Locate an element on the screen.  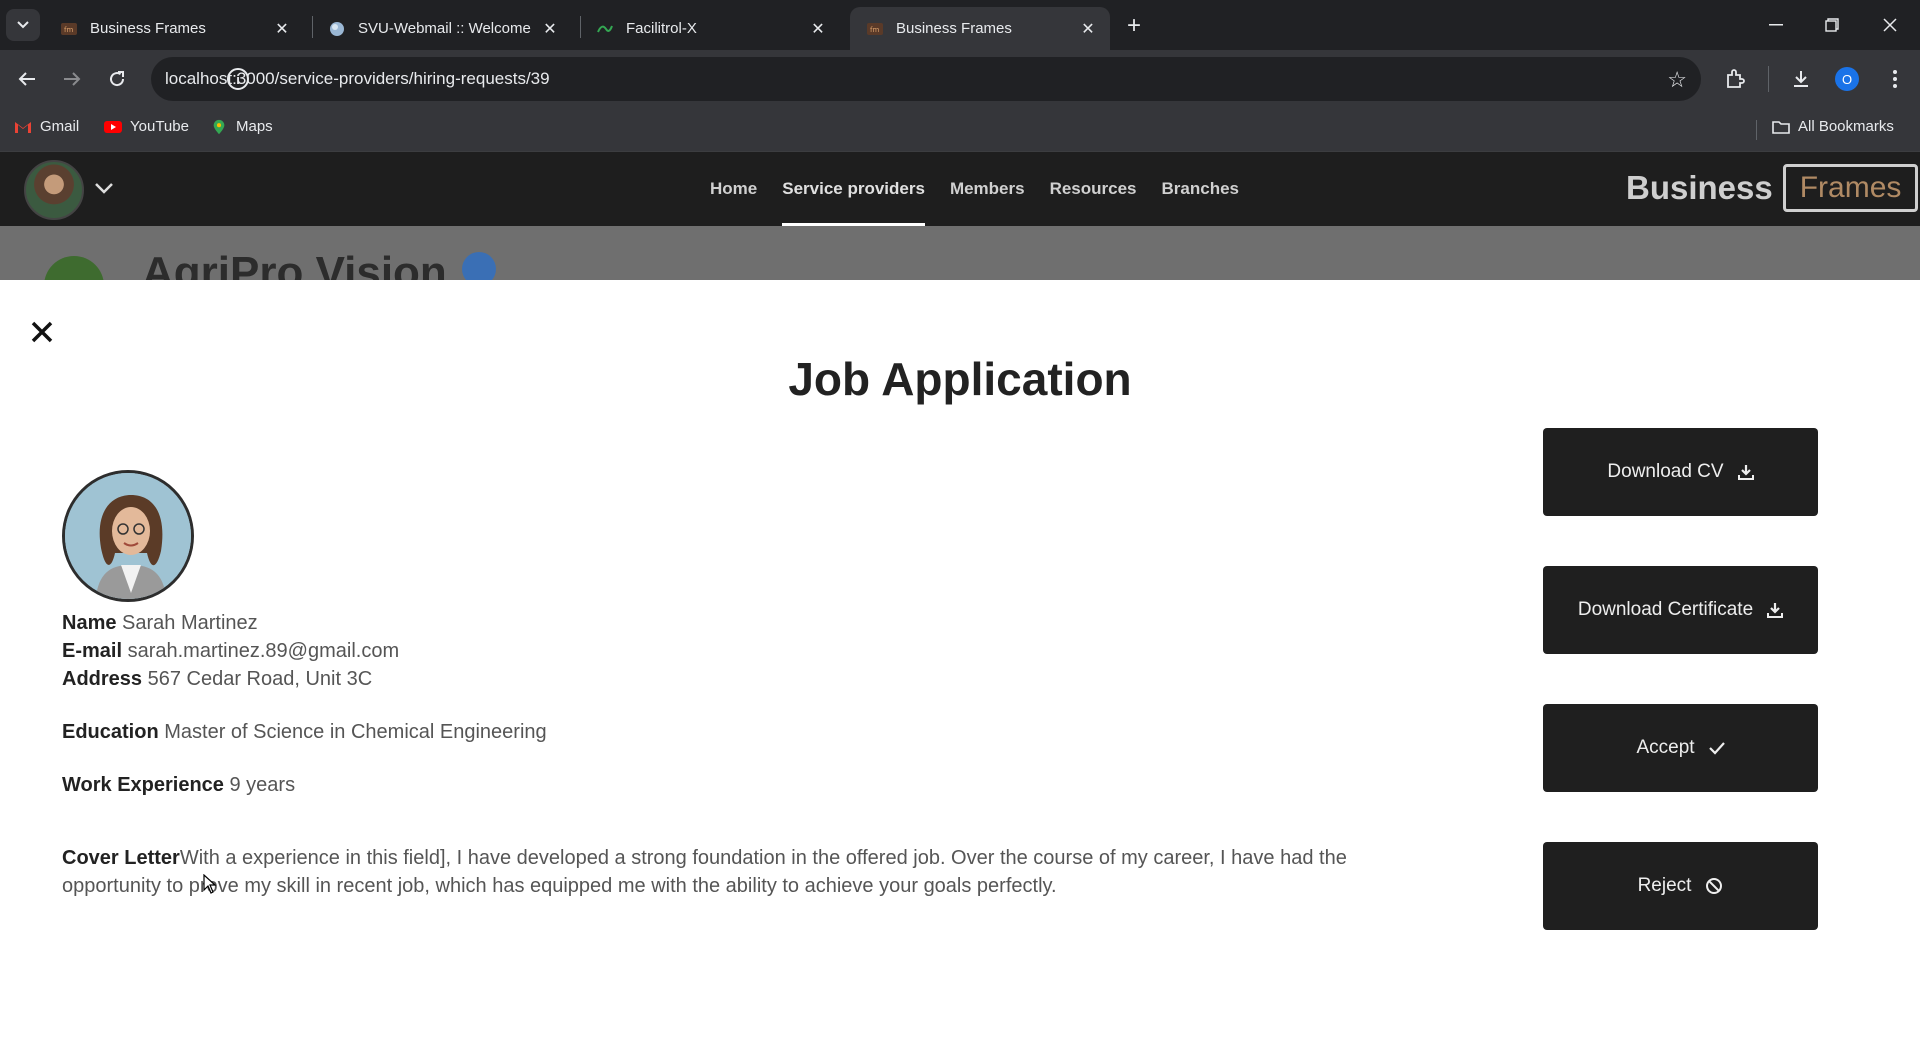
brand-main: Business is located at coordinates (1699, 187).